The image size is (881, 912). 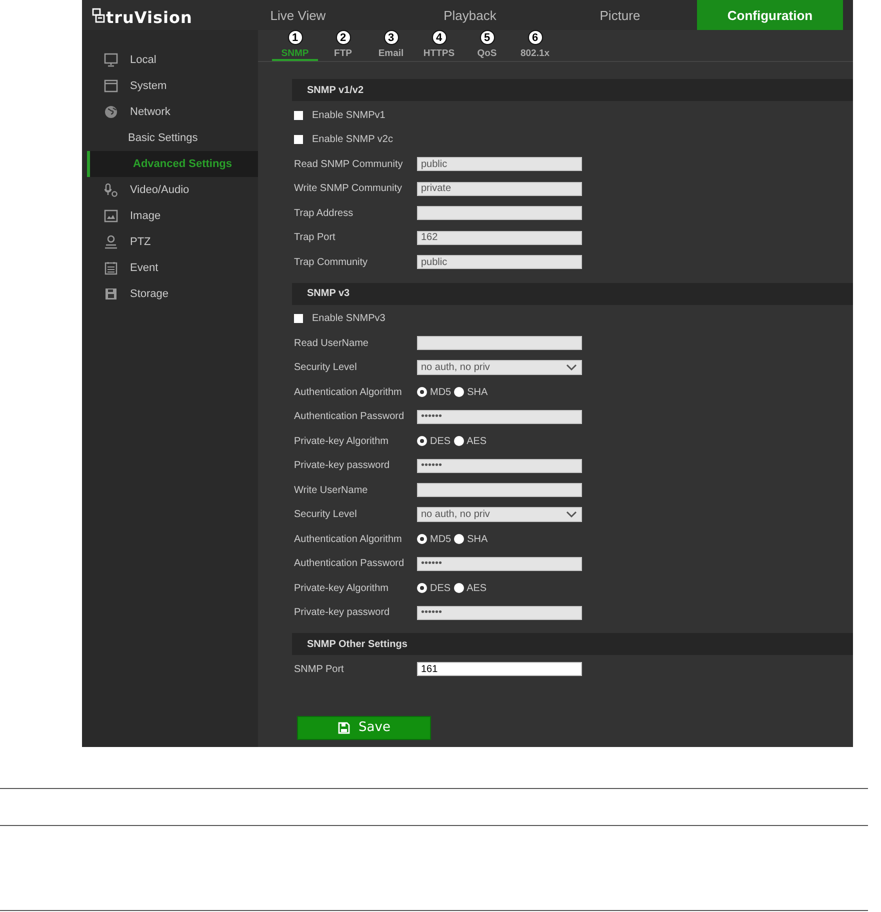 I want to click on field-label: SNMP Port, so click(x=319, y=669).